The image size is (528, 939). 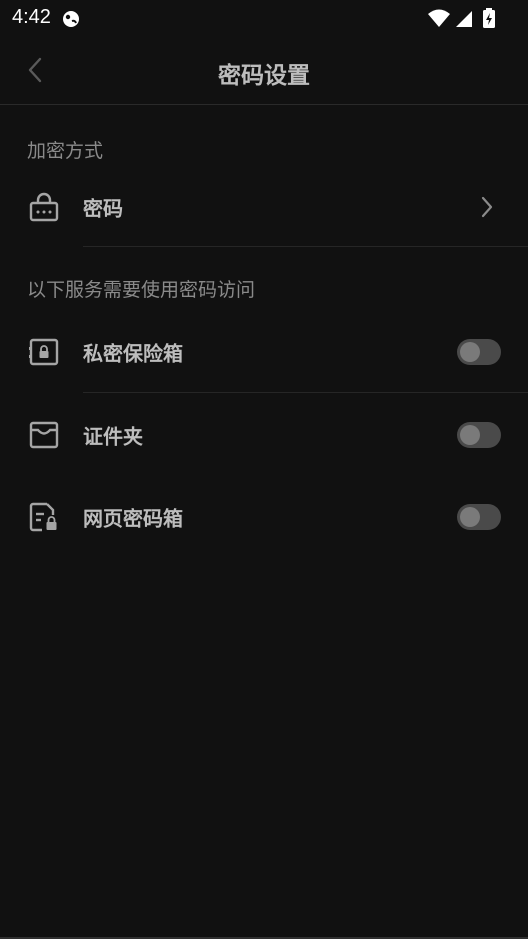 I want to click on header: 密码设置, so click(x=264, y=70).